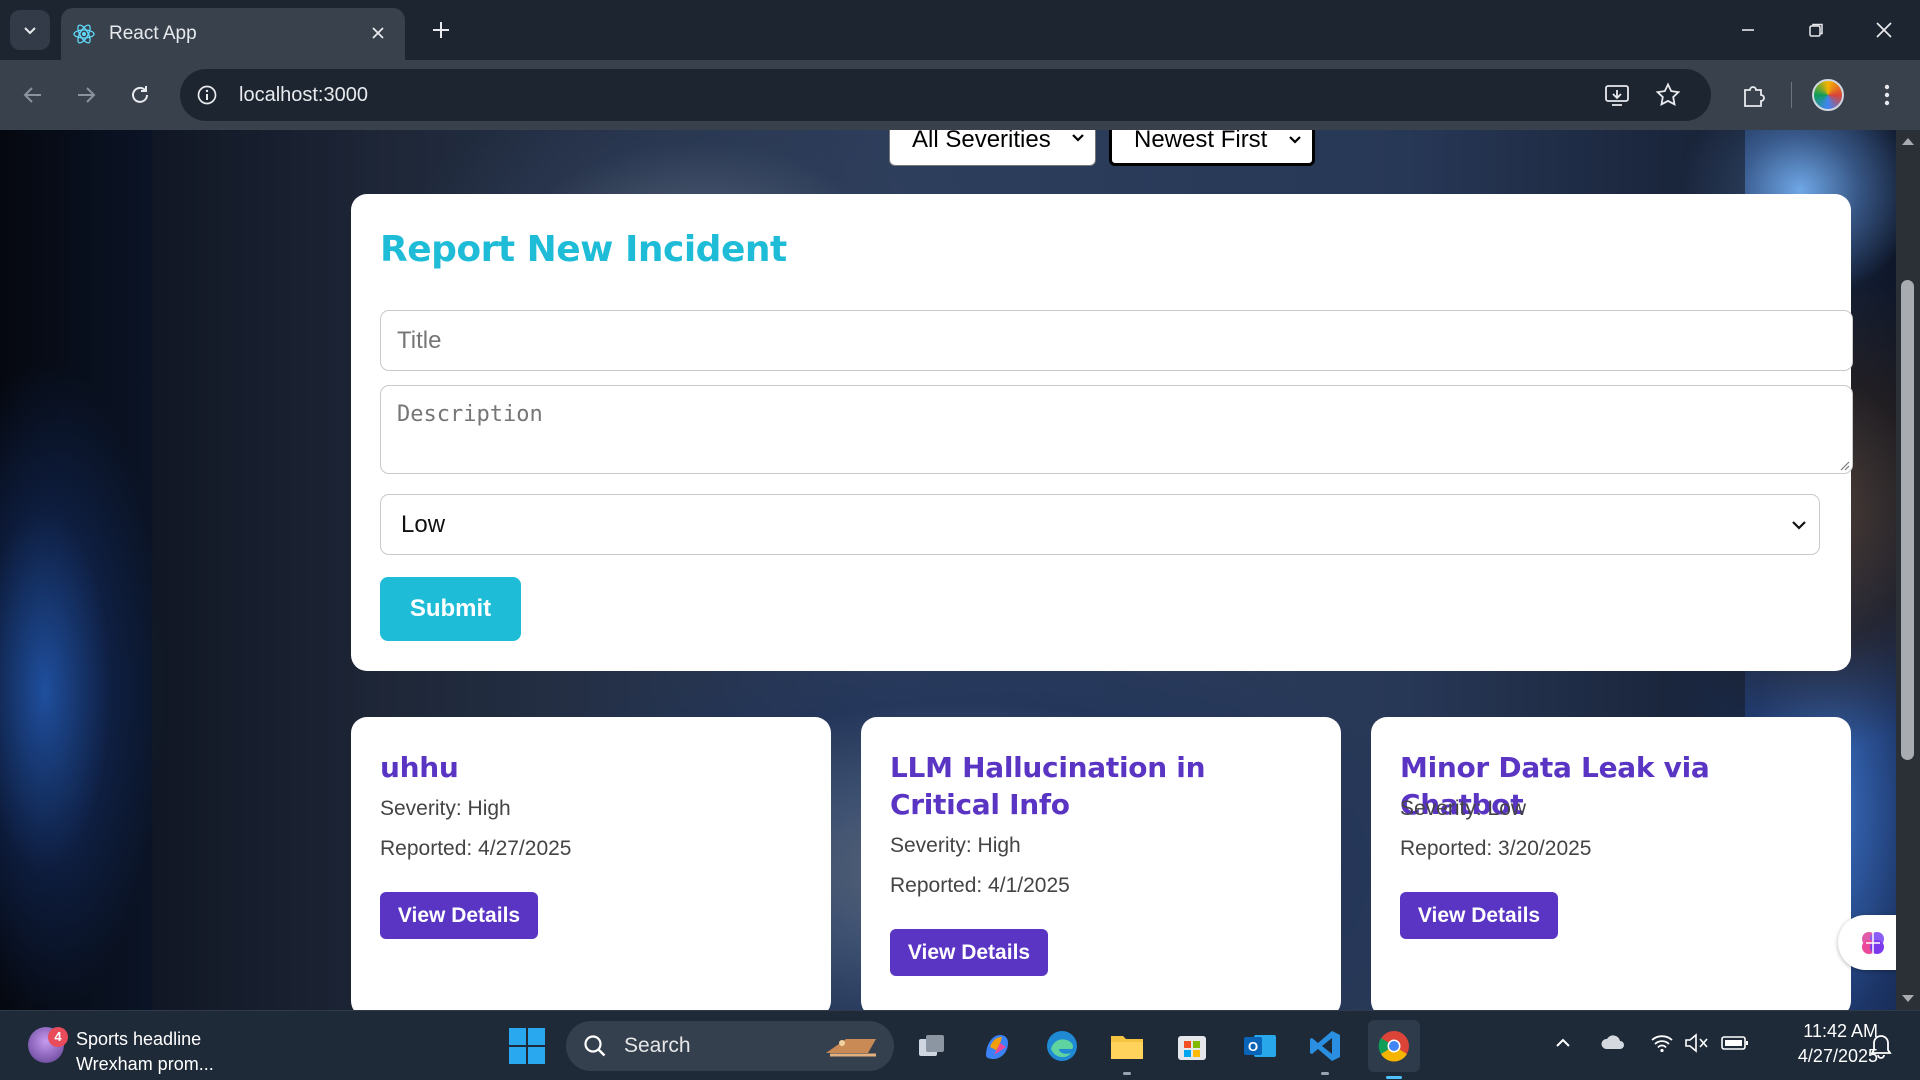 The height and width of the screenshot is (1080, 1920). Describe the element at coordinates (1253, 1046) in the screenshot. I see `svg-text: O` at that location.